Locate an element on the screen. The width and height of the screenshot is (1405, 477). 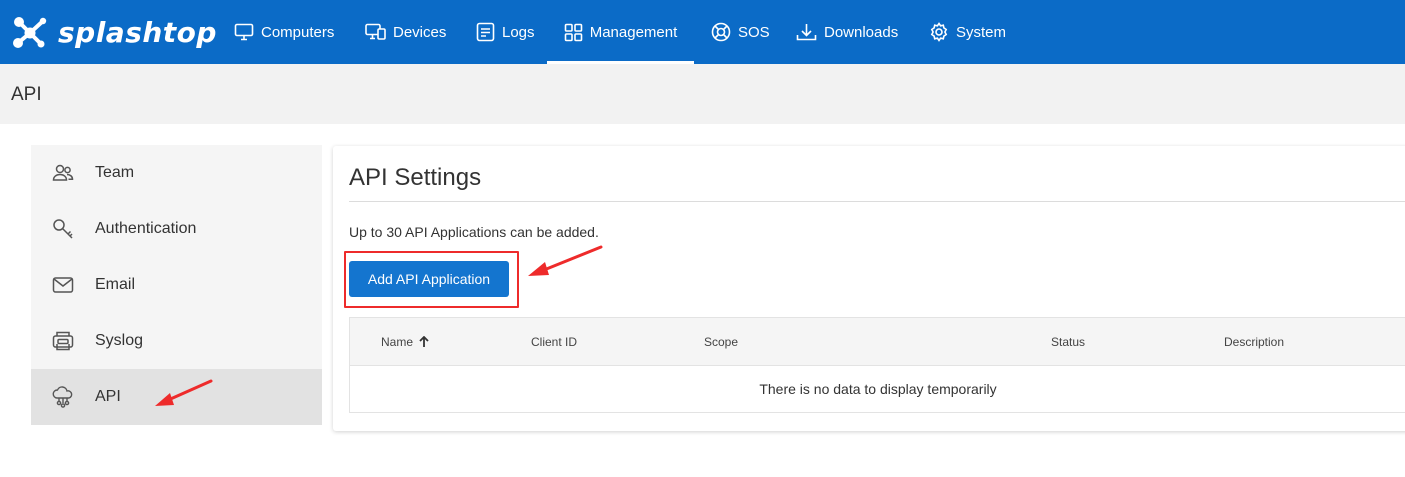
lifebuoy-icon is located at coordinates (721, 32).